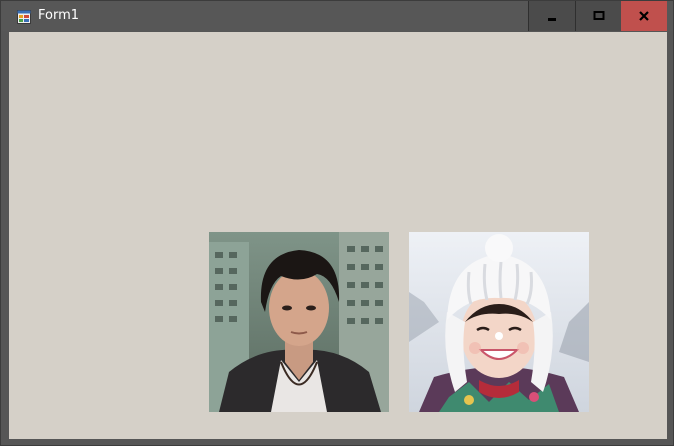 Image resolution: width=674 pixels, height=446 pixels. Describe the element at coordinates (337, 16) in the screenshot. I see `title-bar: Form1` at that location.